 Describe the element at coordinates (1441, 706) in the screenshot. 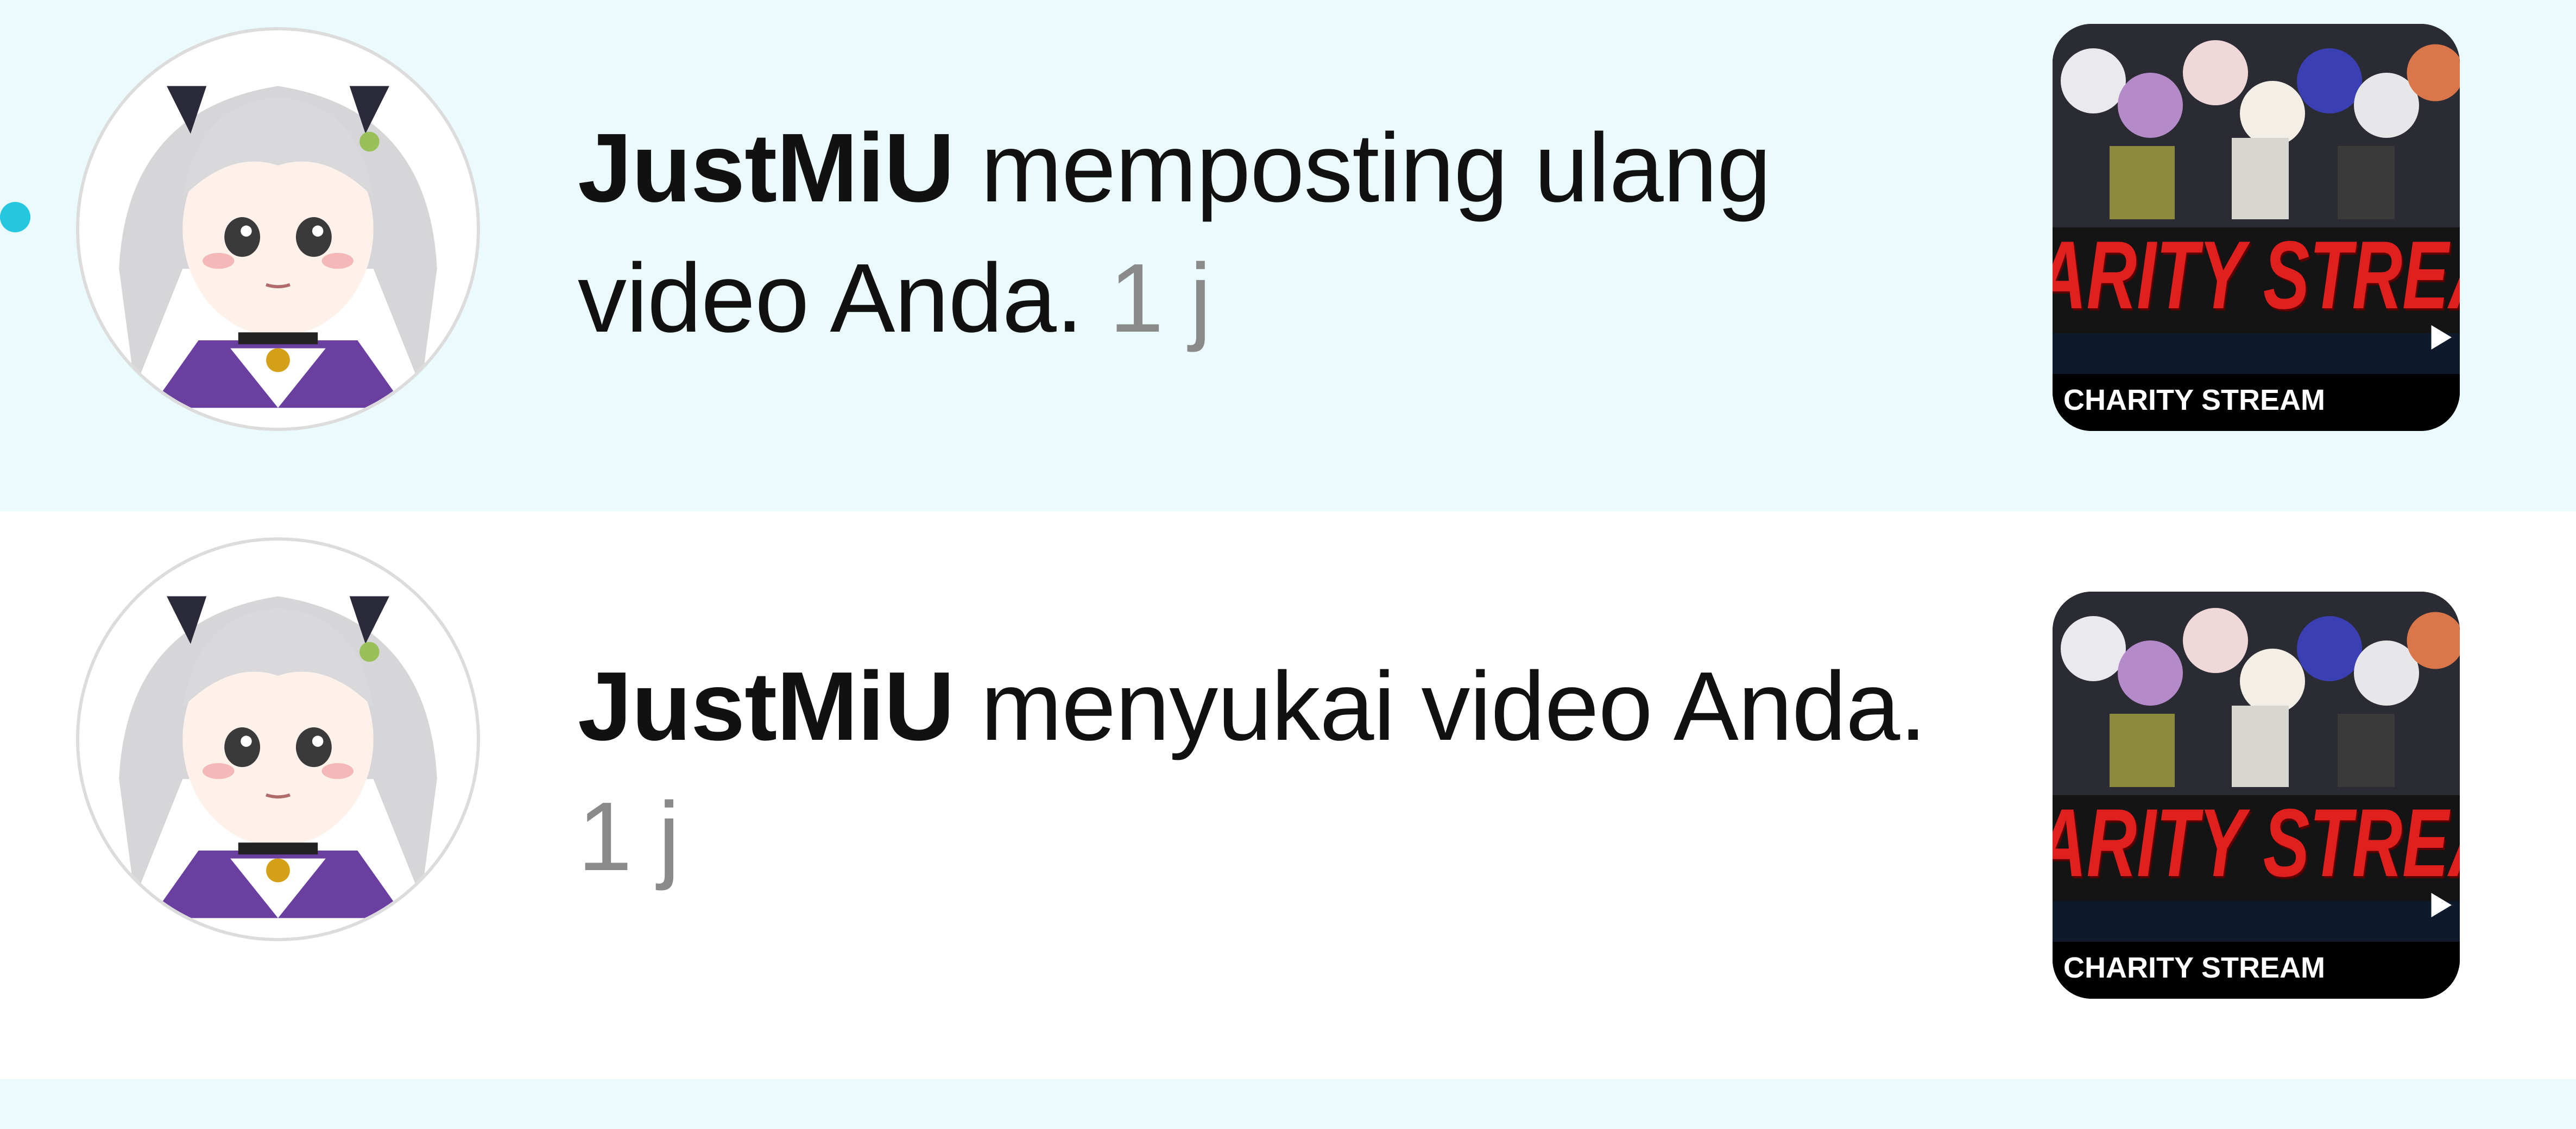

I see `notification-action: menyukai video Anda.` at that location.